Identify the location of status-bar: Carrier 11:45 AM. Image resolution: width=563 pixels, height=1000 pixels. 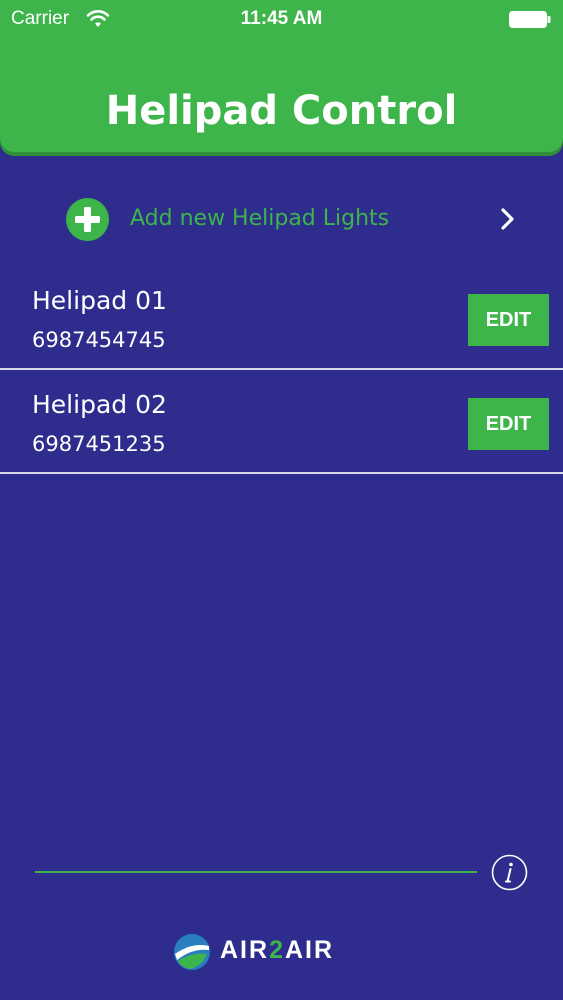
(281, 20).